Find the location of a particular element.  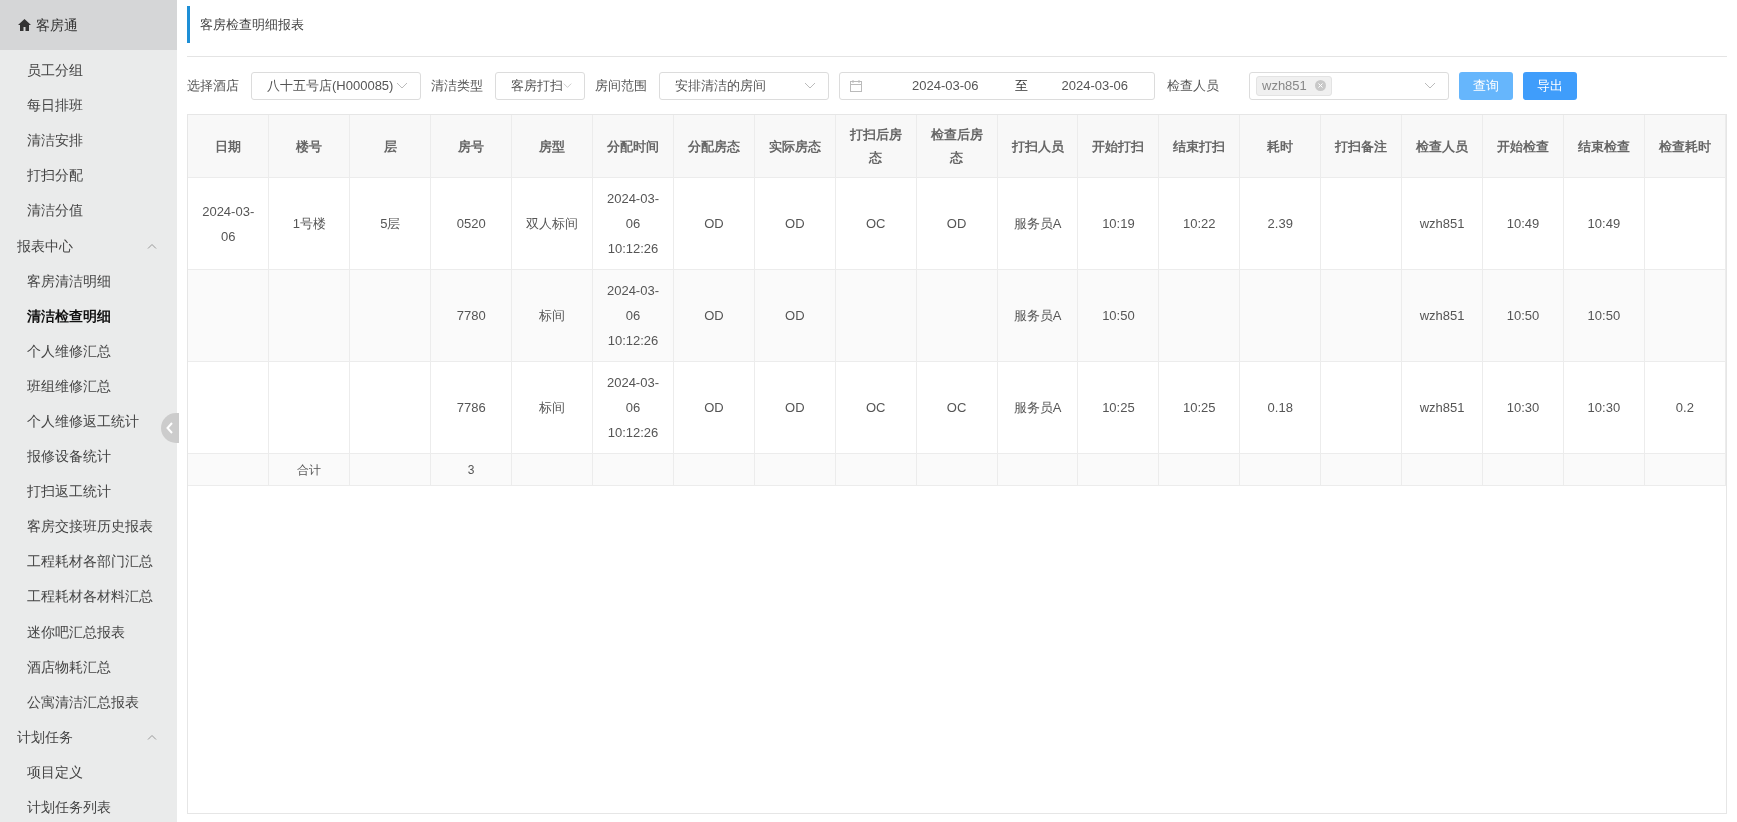

column-header: 分配房态 is located at coordinates (714, 146).